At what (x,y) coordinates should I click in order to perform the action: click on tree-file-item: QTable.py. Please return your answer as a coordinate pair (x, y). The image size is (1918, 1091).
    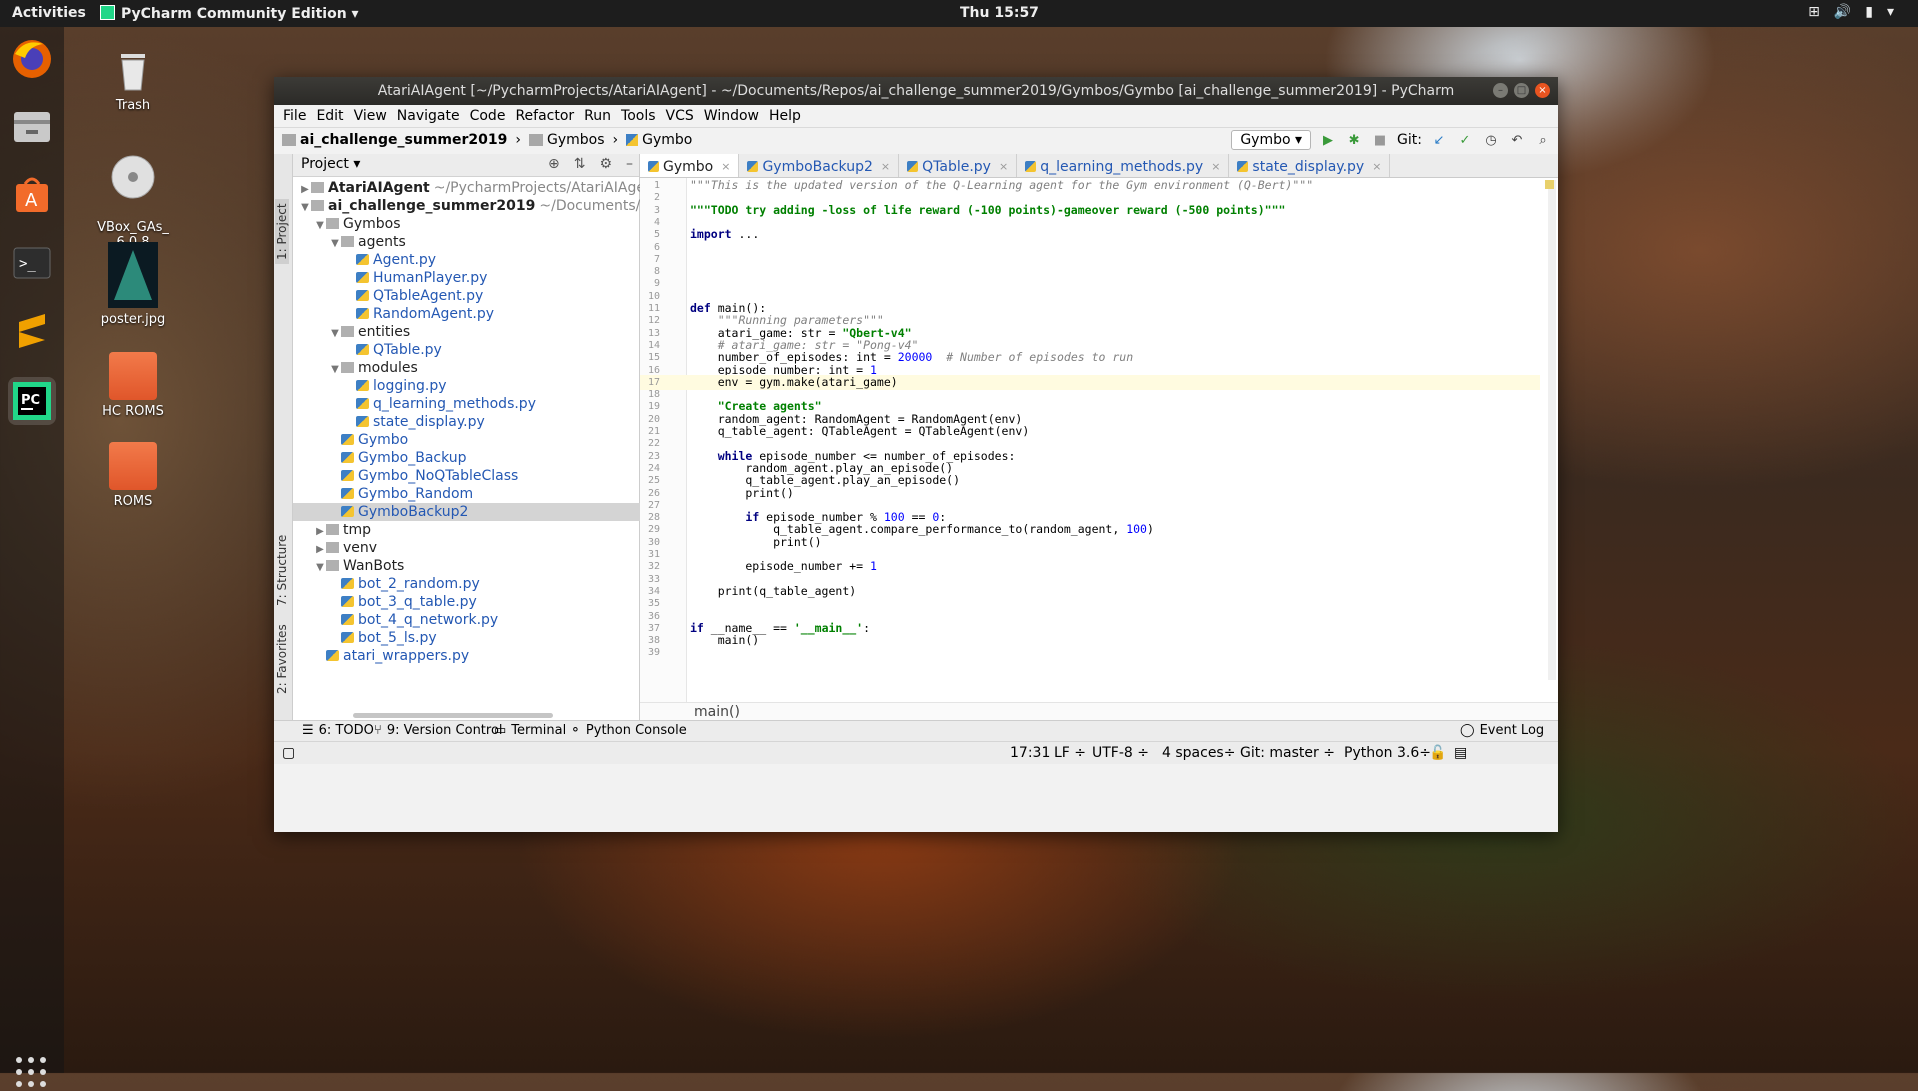
    Looking at the image, I should click on (491, 350).